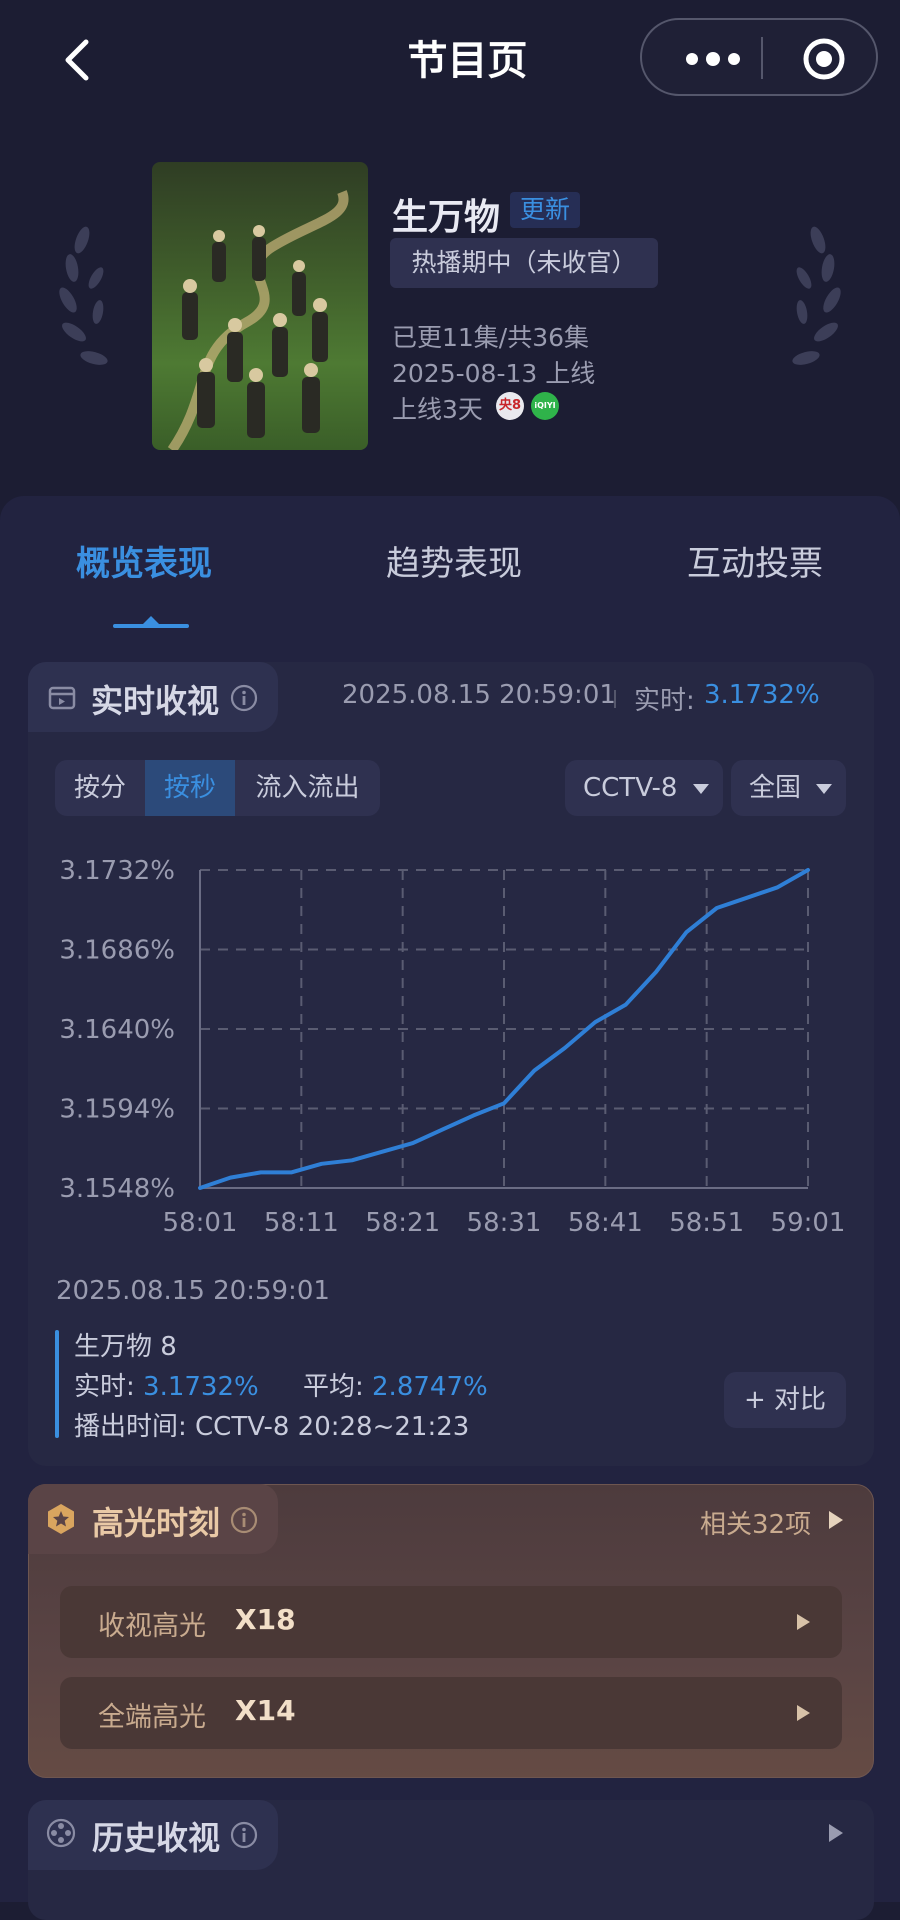 The width and height of the screenshot is (900, 1920). Describe the element at coordinates (125, 1347) in the screenshot. I see `series-name: 生万物 8` at that location.